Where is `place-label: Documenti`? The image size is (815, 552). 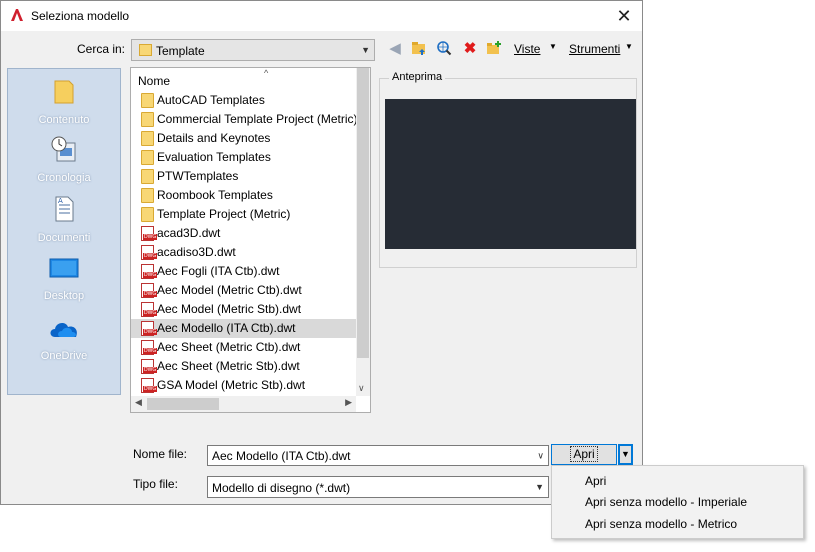
place-label: Documenti is located at coordinates (64, 238).